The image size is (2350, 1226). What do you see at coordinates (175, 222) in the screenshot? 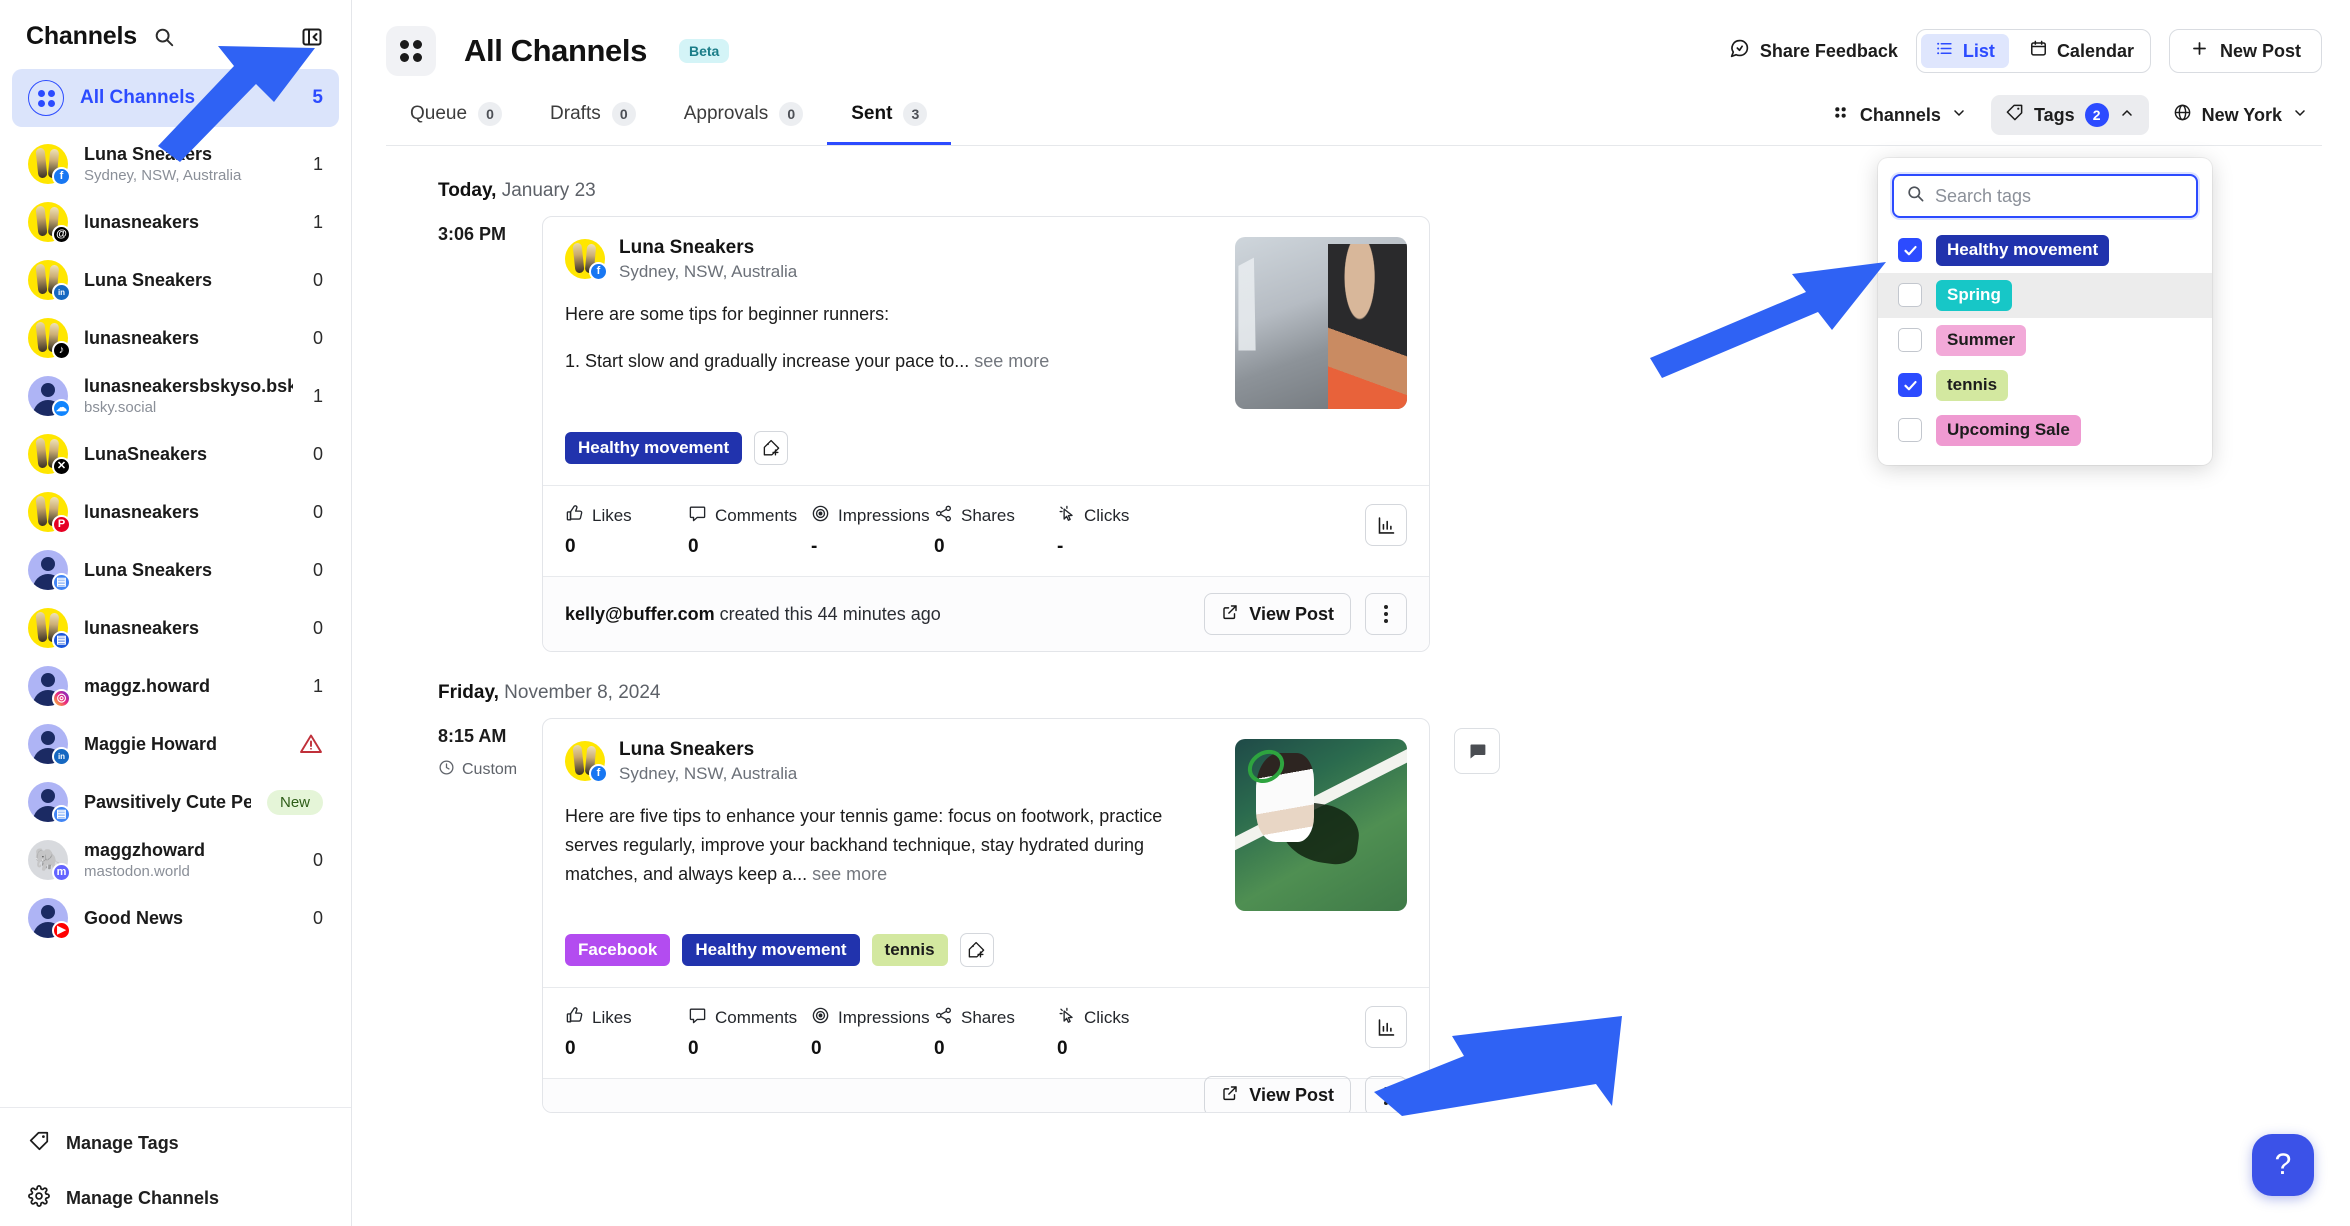
I see `sidebar-item-channel: @ lunasneakers 1` at bounding box center [175, 222].